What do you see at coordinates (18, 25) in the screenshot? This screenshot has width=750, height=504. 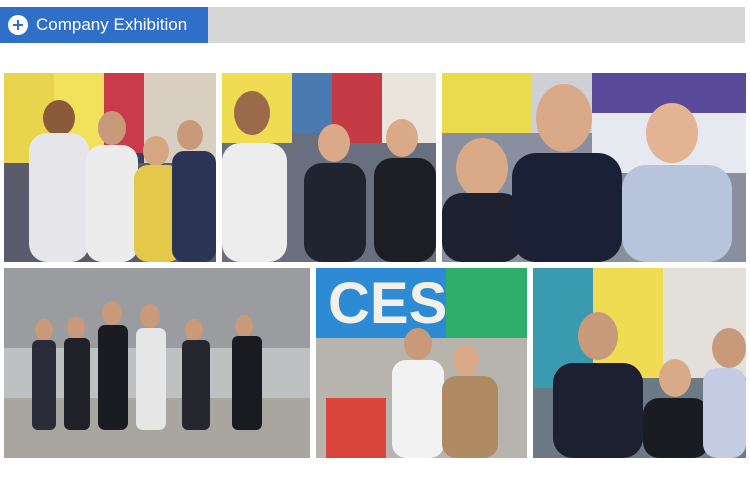 I see `plus-circle-icon` at bounding box center [18, 25].